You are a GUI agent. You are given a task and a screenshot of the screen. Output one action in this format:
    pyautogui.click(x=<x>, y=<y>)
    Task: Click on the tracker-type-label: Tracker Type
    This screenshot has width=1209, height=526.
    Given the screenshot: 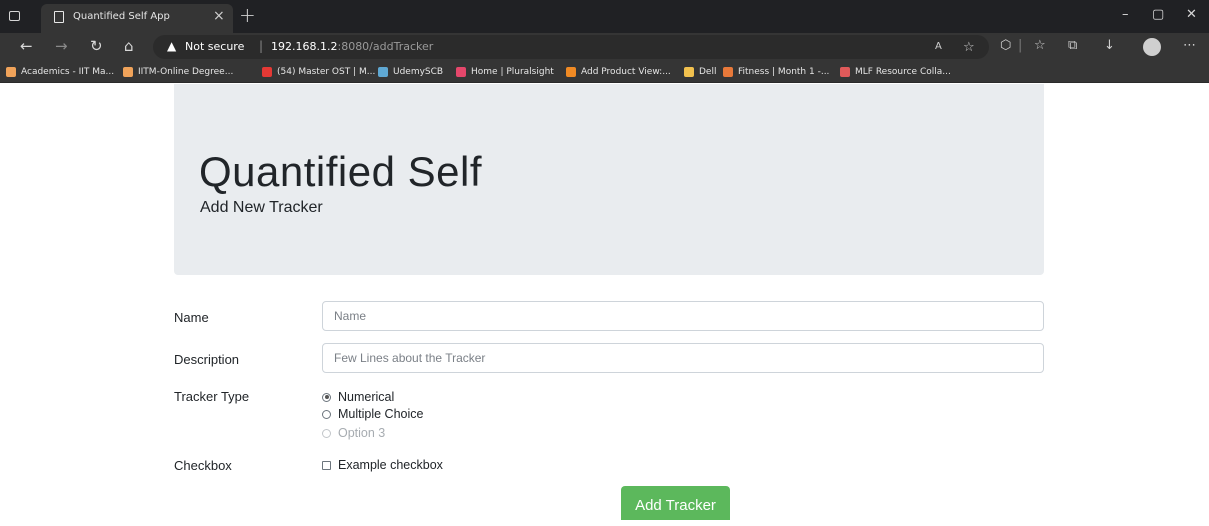 What is the action you would take?
    pyautogui.click(x=212, y=396)
    